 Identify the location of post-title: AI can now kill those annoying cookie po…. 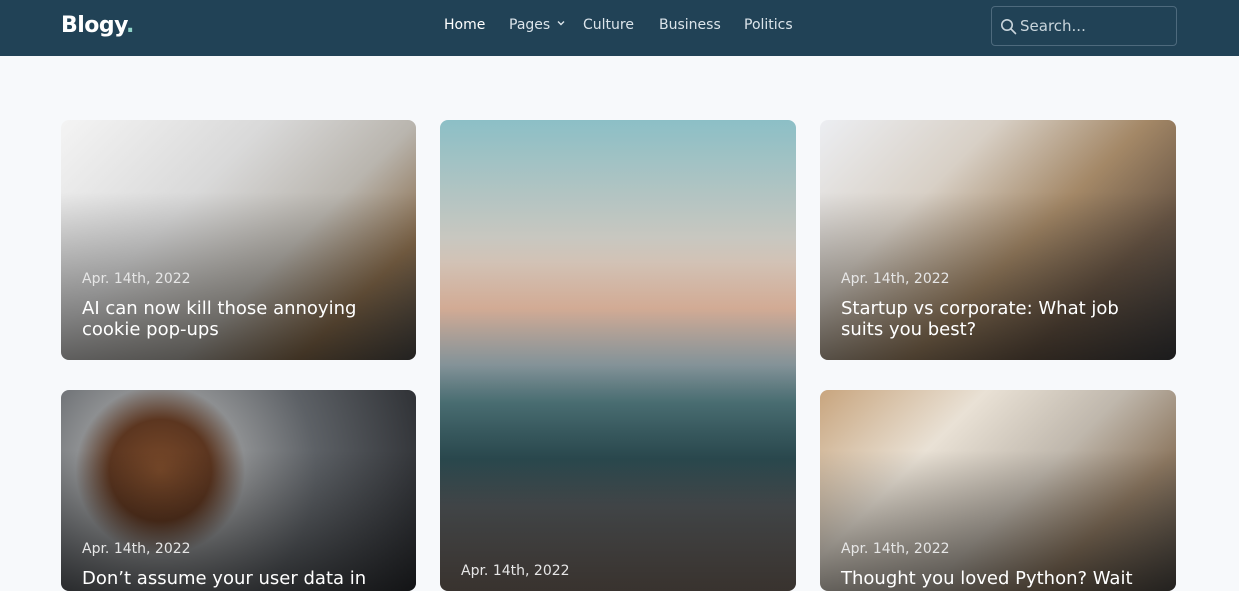
(237, 319).